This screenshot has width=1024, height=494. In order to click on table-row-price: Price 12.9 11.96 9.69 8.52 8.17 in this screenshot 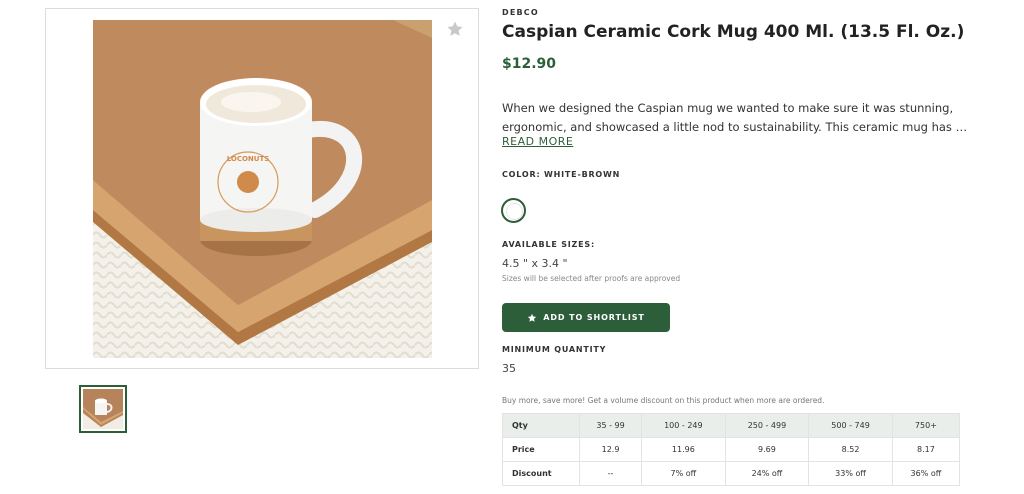, I will do `click(731, 449)`.